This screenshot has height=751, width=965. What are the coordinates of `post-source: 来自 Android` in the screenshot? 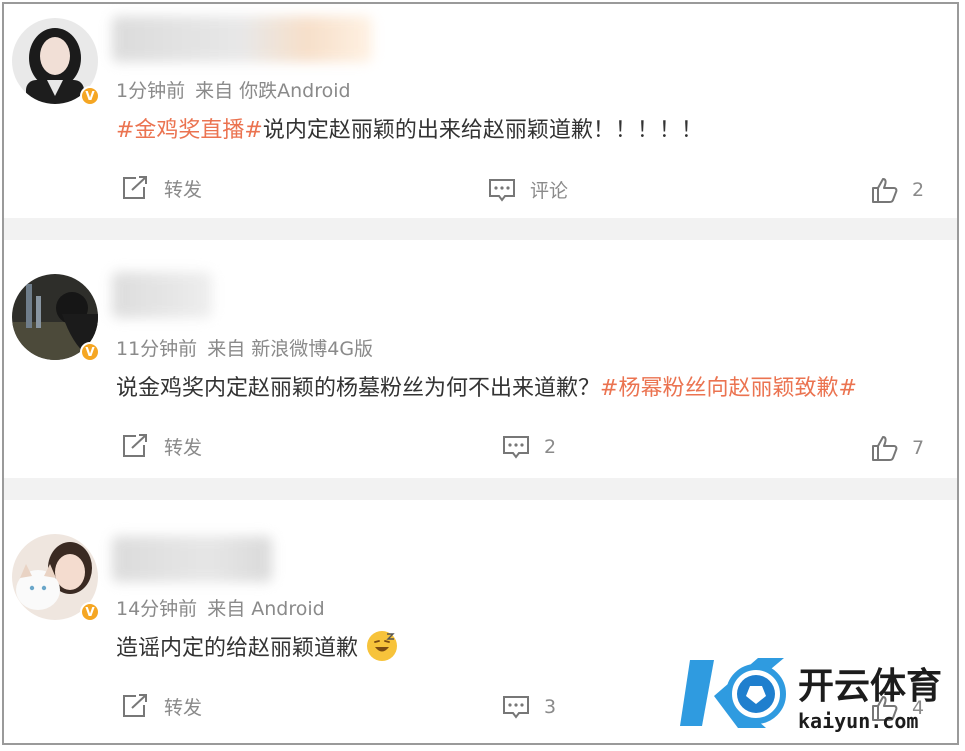 It's located at (266, 609).